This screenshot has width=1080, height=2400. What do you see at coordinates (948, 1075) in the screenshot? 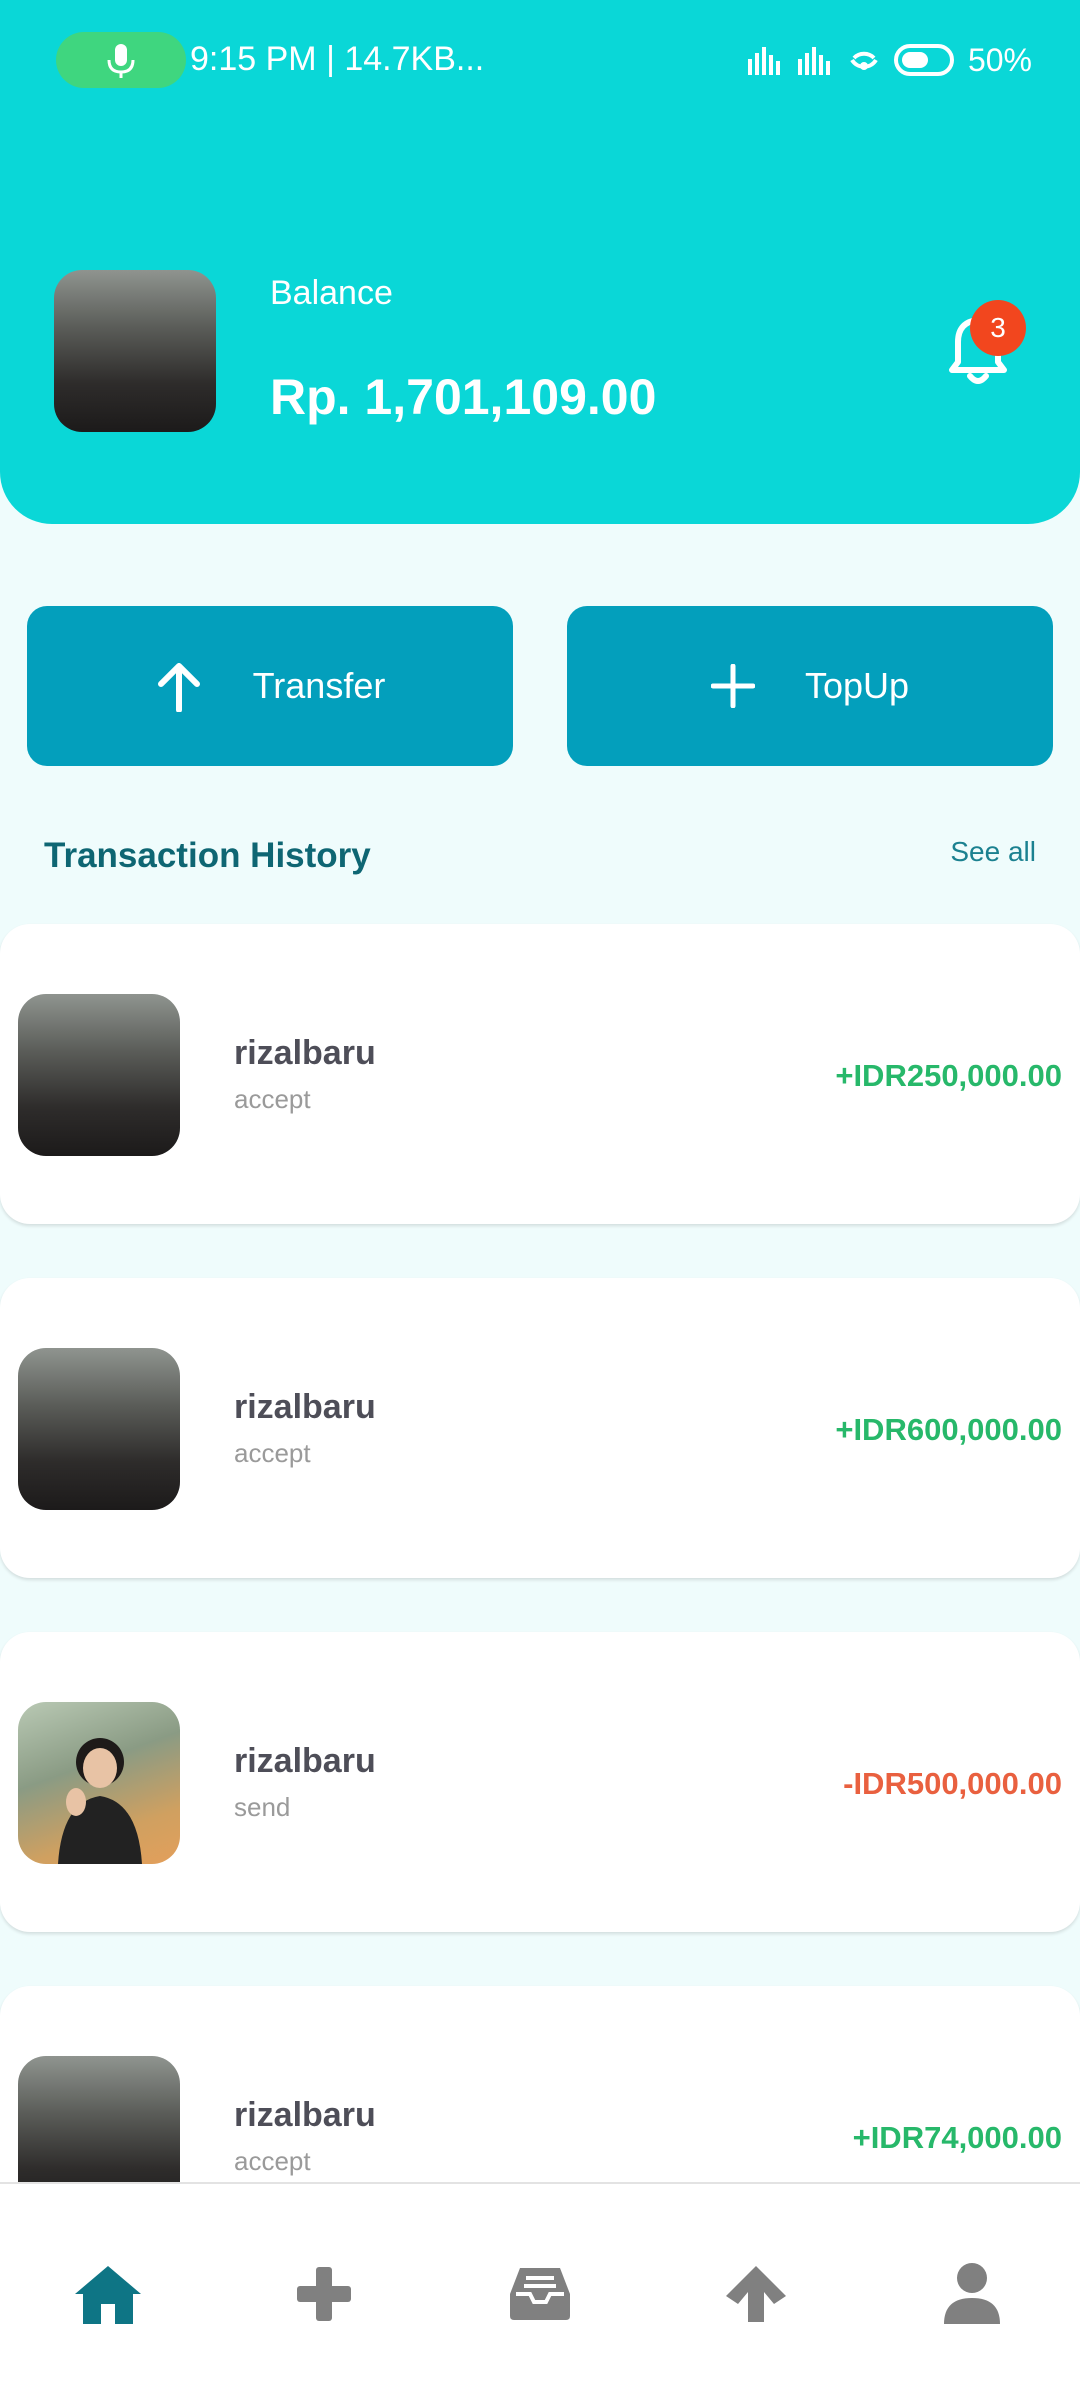
I see `transaction-amount: +IDR250,000.00` at bounding box center [948, 1075].